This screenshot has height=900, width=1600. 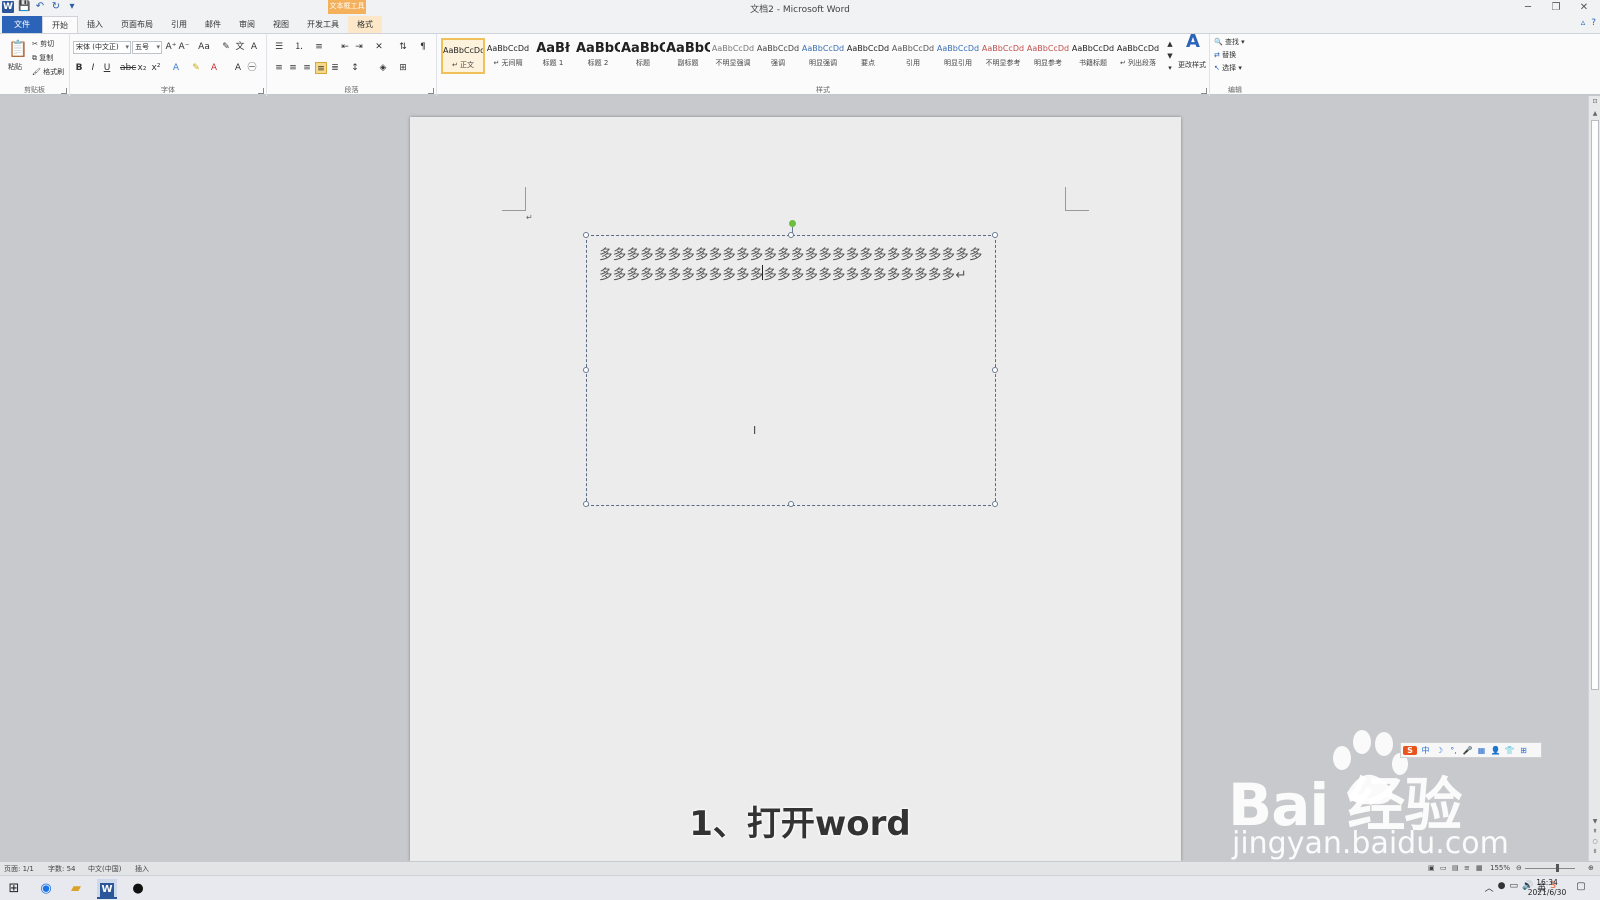 I want to click on superscript-icon: x², so click(x=156, y=68).